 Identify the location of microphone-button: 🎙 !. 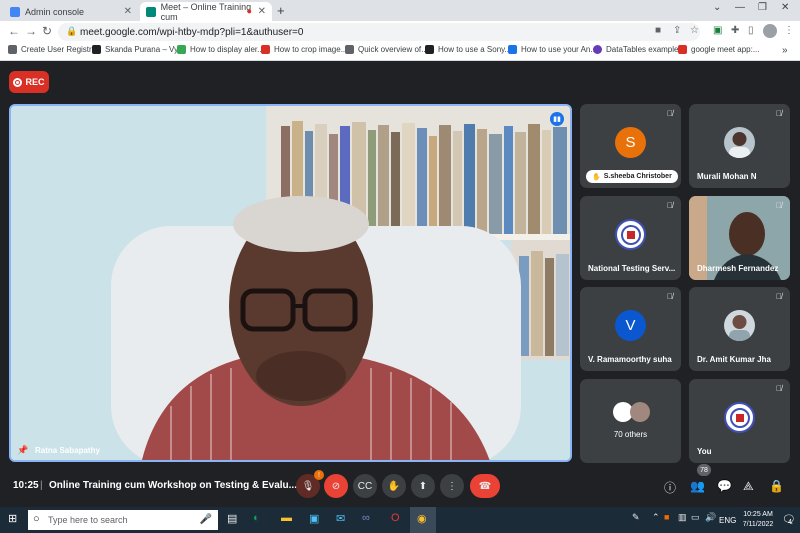
(310, 484).